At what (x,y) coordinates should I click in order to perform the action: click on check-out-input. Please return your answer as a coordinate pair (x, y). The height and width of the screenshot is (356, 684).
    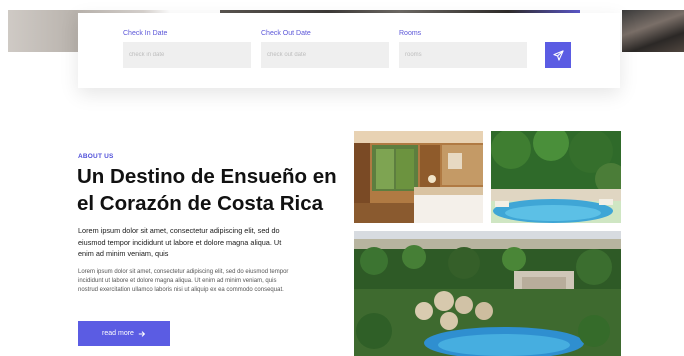
    Looking at the image, I should click on (325, 55).